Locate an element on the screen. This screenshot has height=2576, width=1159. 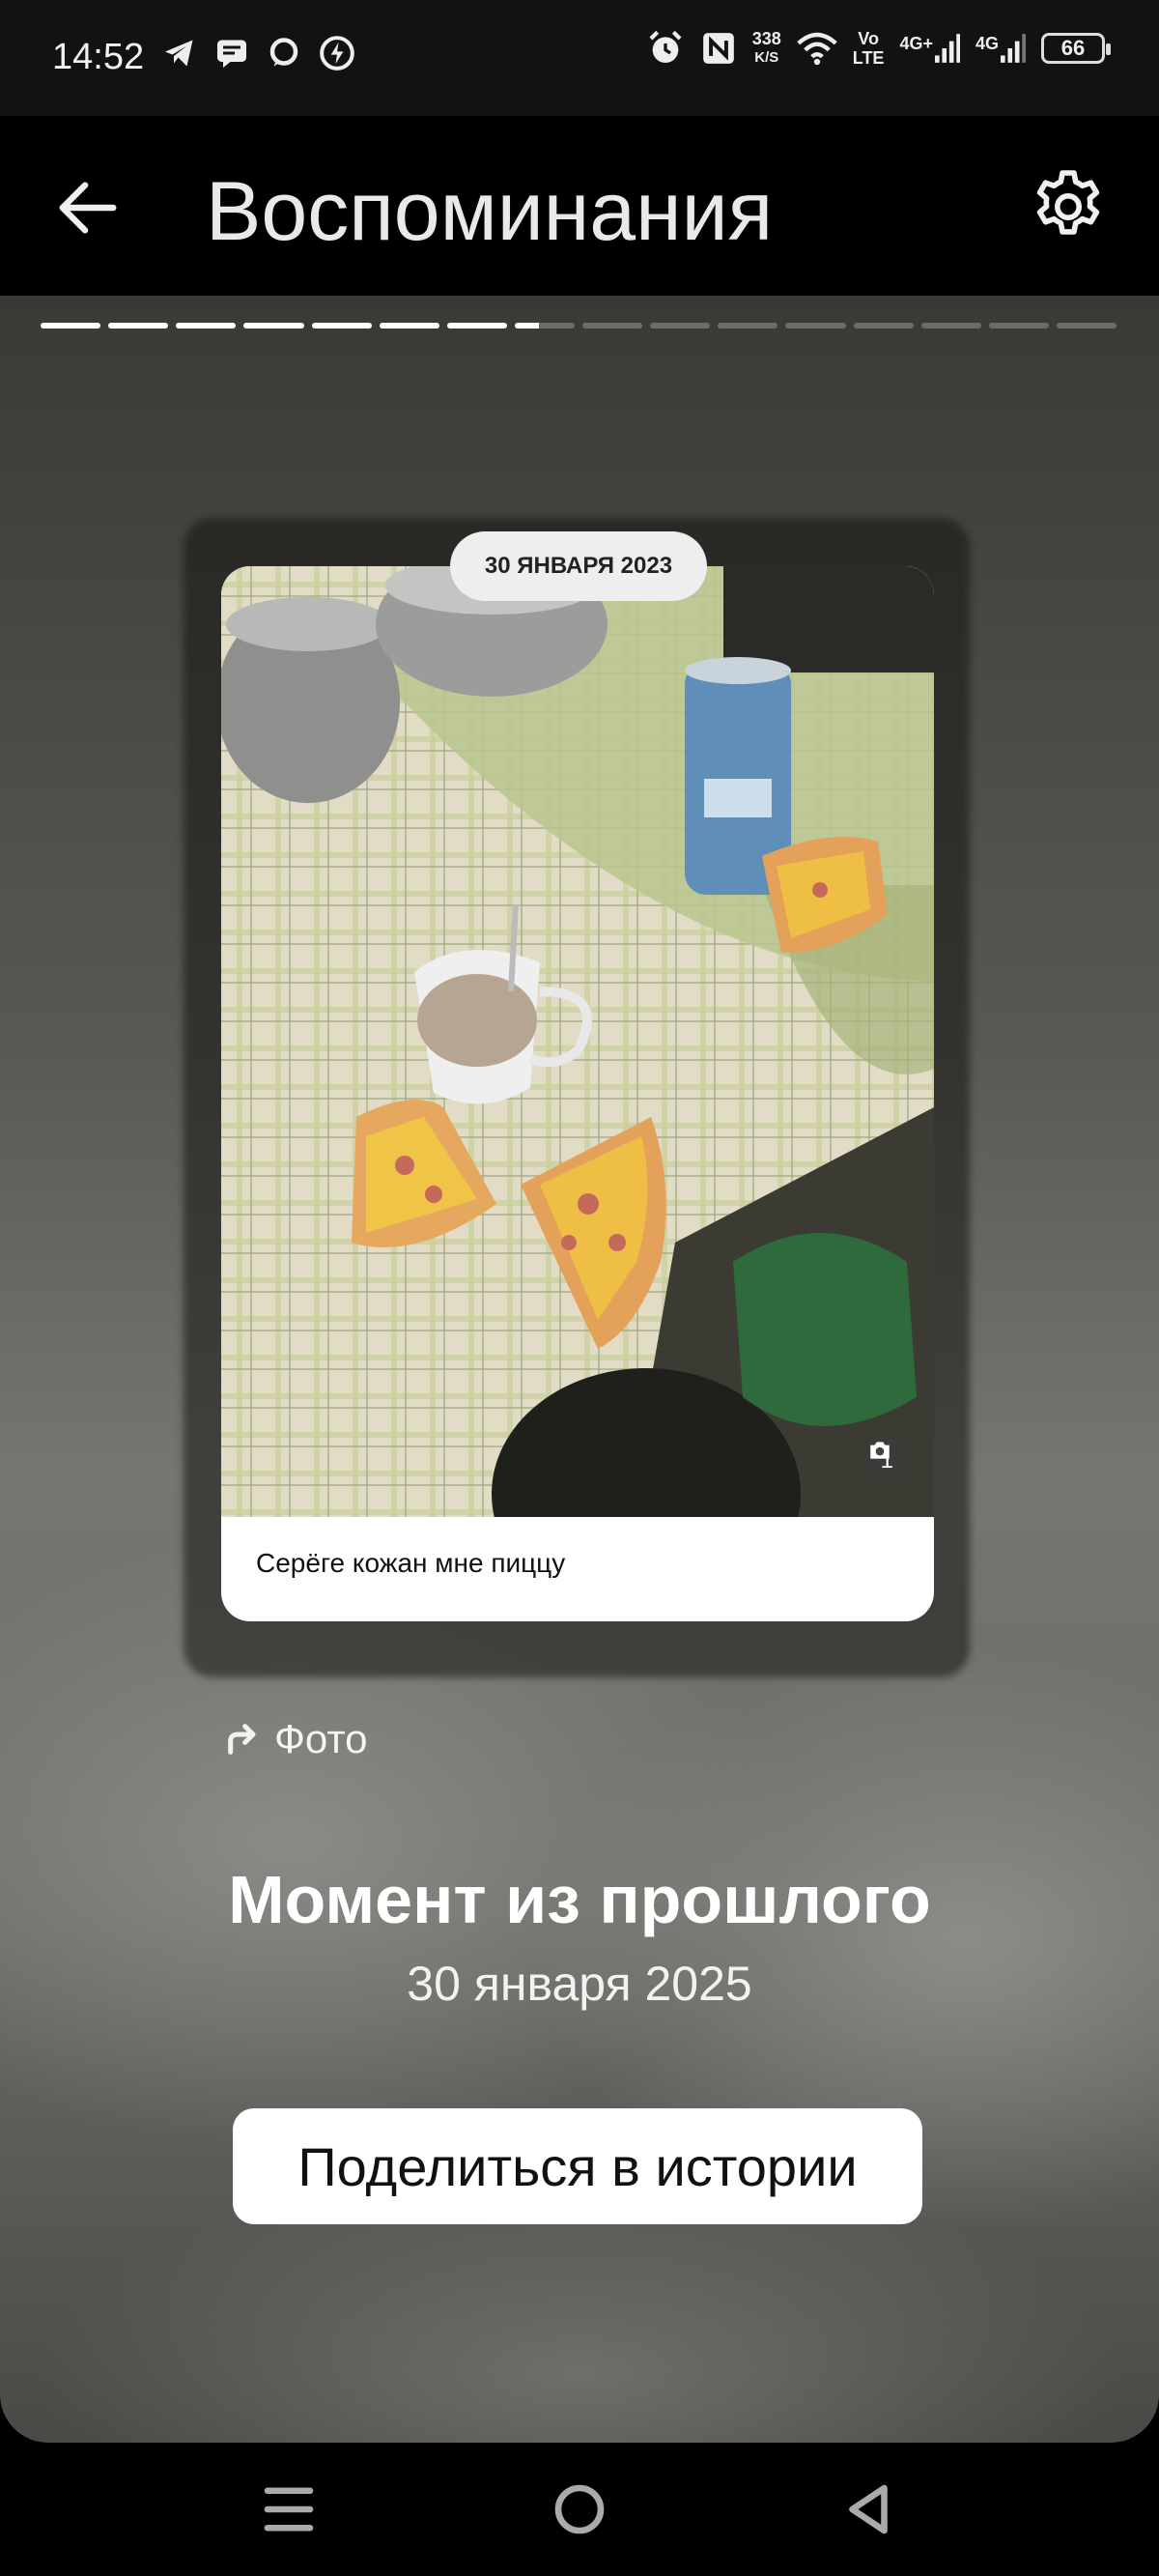
signal-2: 4G is located at coordinates (1000, 49).